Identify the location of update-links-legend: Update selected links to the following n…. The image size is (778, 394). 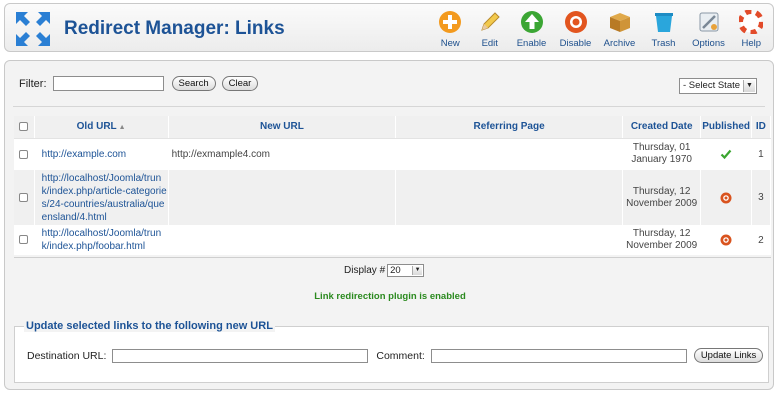
(149, 326).